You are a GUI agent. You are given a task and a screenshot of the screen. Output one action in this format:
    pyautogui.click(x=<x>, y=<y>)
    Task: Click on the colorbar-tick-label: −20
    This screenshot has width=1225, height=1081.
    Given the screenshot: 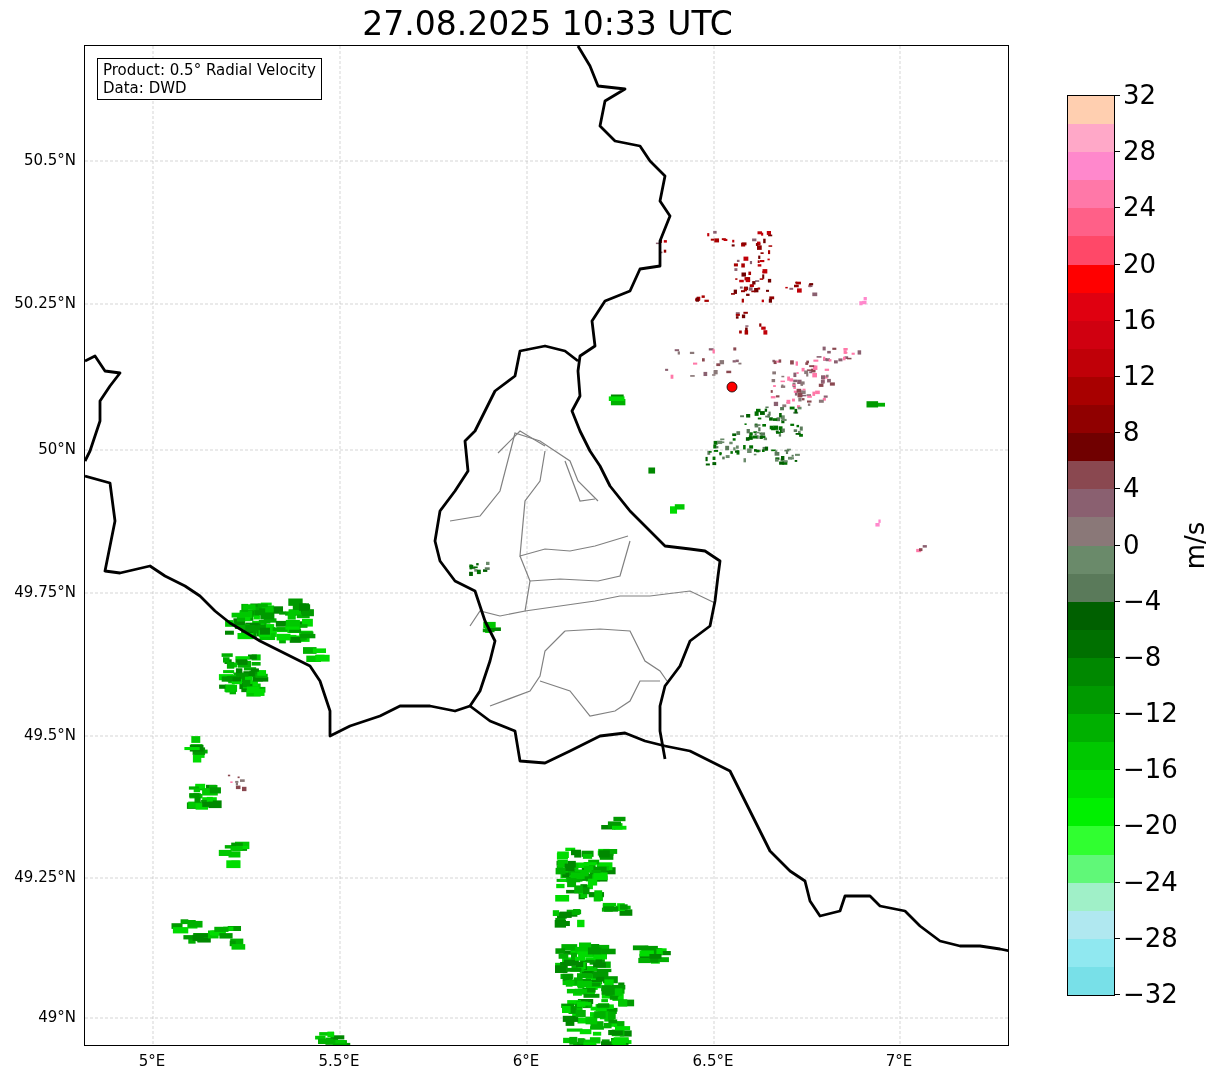 What is the action you would take?
    pyautogui.click(x=1150, y=825)
    